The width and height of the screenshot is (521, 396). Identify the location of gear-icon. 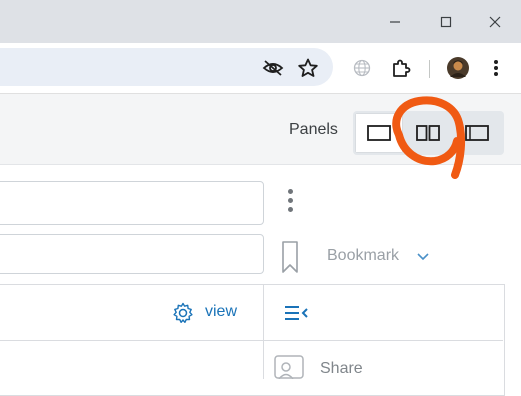
(183, 312).